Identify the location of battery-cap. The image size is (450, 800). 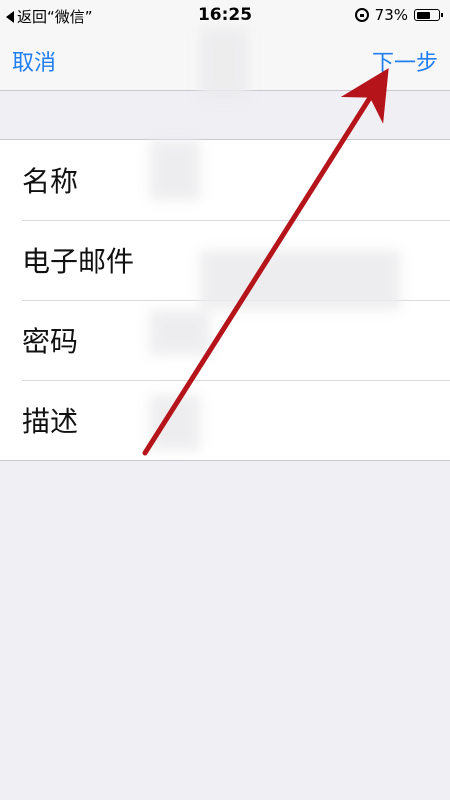
(442, 15).